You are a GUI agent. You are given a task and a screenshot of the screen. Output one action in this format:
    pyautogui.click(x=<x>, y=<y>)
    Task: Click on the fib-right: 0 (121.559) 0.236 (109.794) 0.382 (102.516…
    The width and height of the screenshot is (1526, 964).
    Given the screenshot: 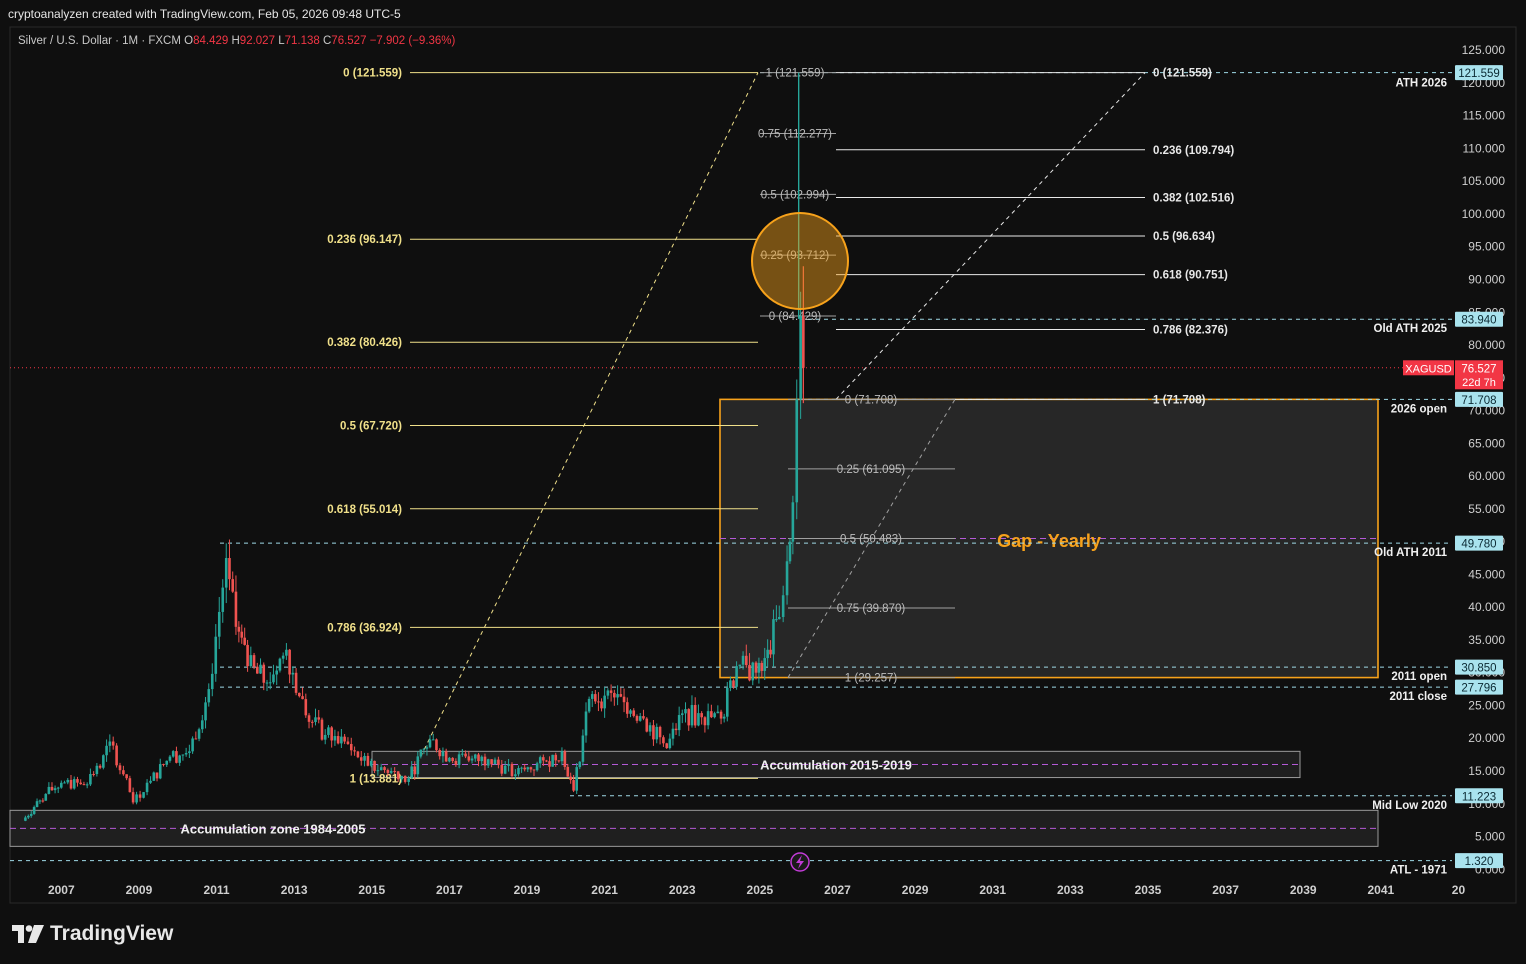 What is the action you would take?
    pyautogui.click(x=1034, y=237)
    